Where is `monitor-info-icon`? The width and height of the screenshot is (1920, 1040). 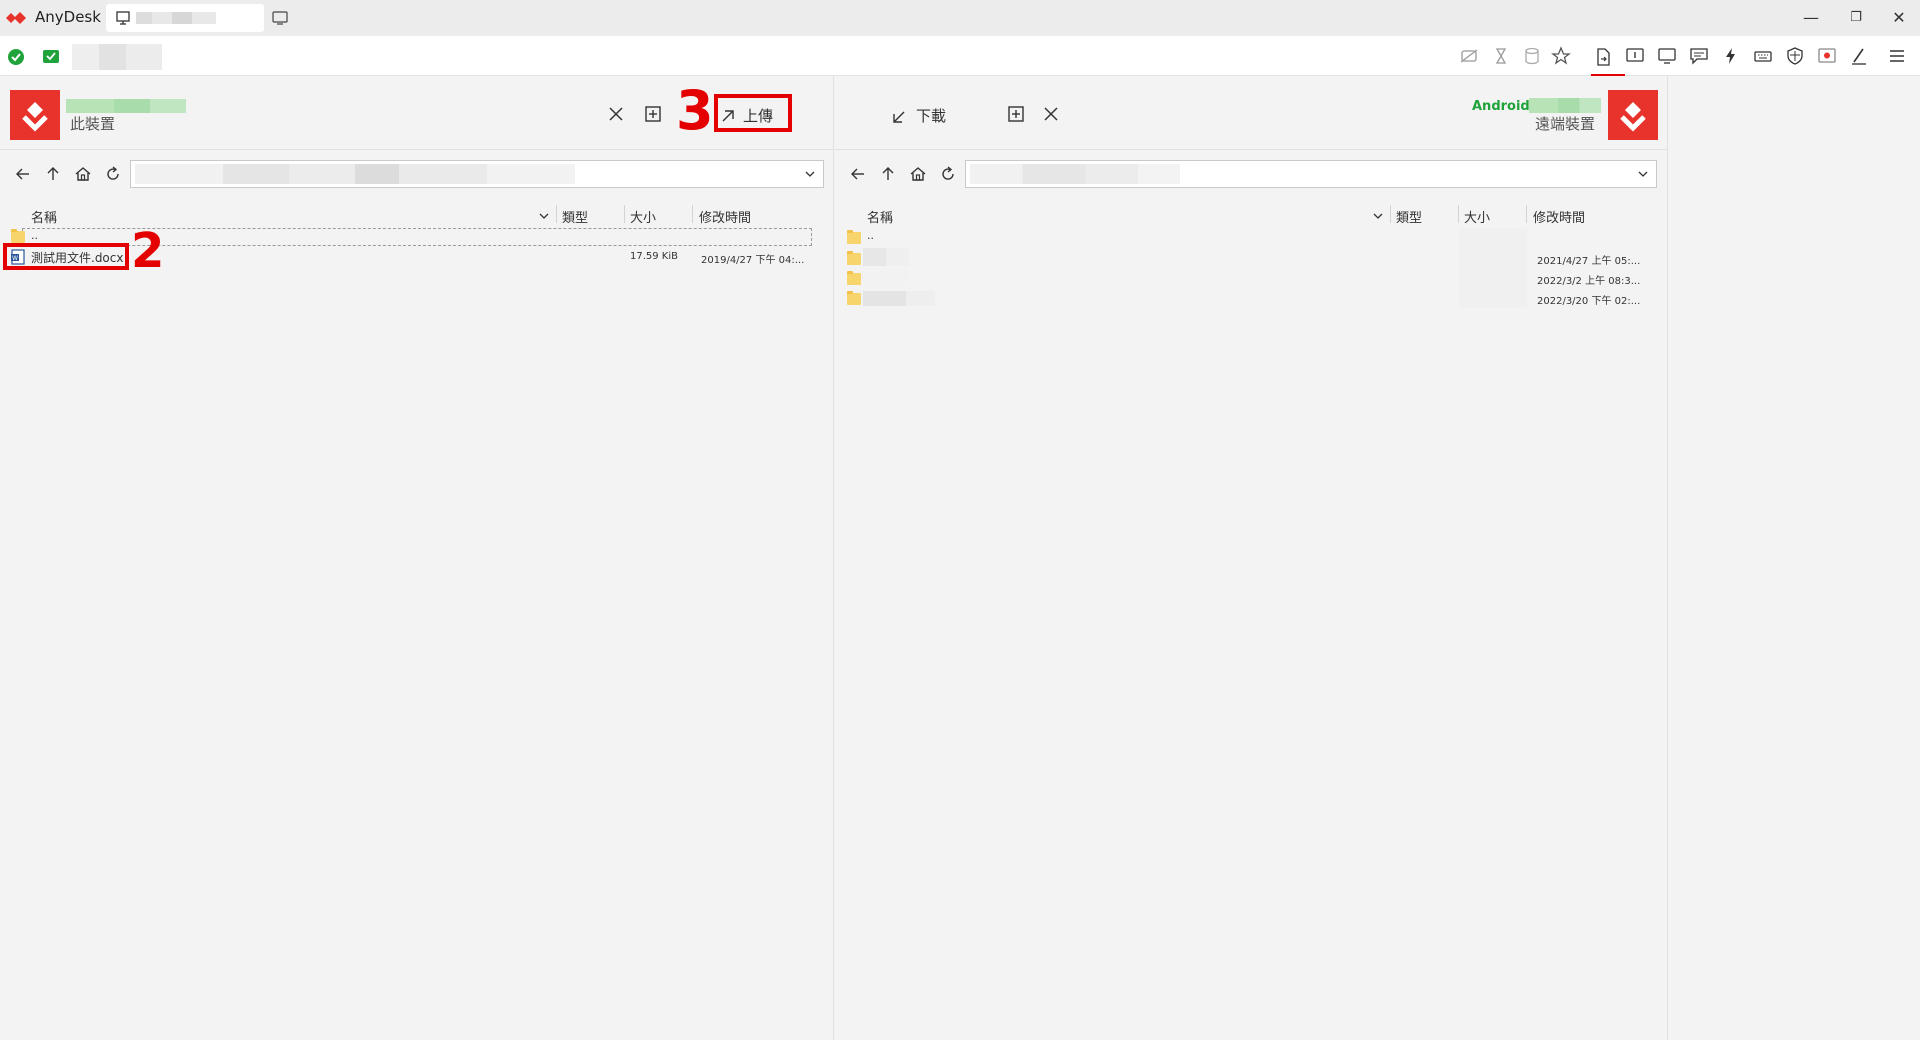 monitor-info-icon is located at coordinates (1635, 56).